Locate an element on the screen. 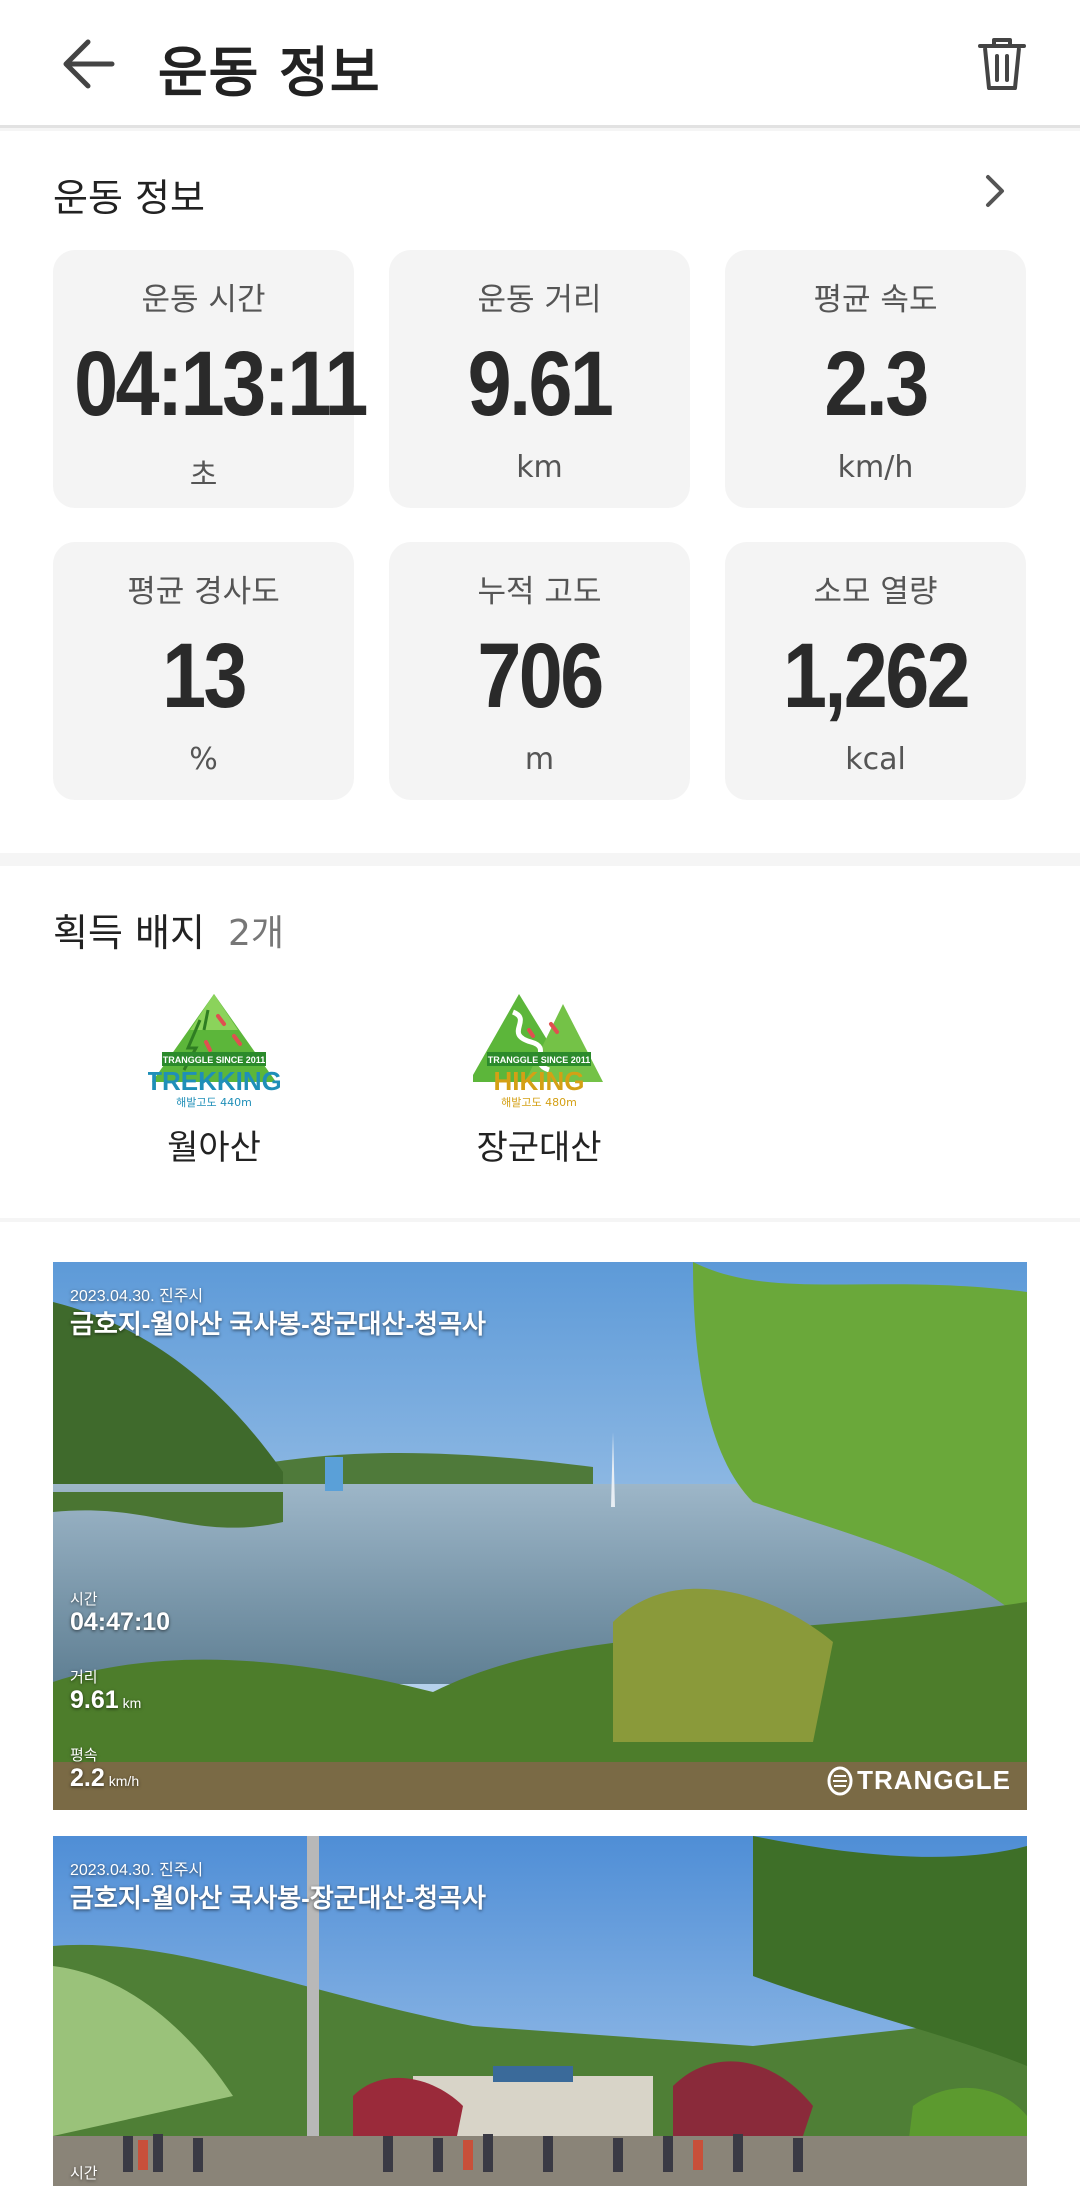  stat-card-distance: 운동 거리 9.61 km is located at coordinates (539, 379).